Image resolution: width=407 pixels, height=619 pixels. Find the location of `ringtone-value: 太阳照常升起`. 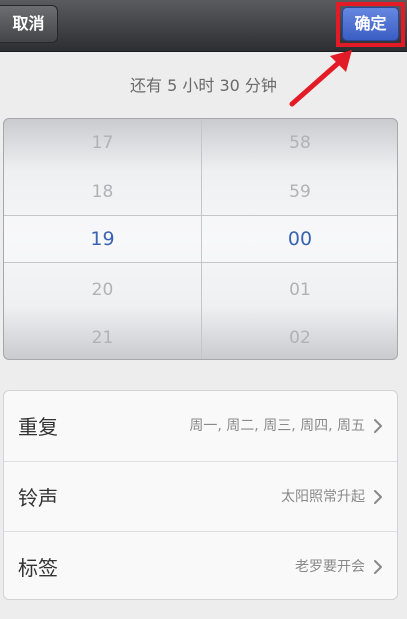

ringtone-value: 太阳照常升起 is located at coordinates (323, 497).